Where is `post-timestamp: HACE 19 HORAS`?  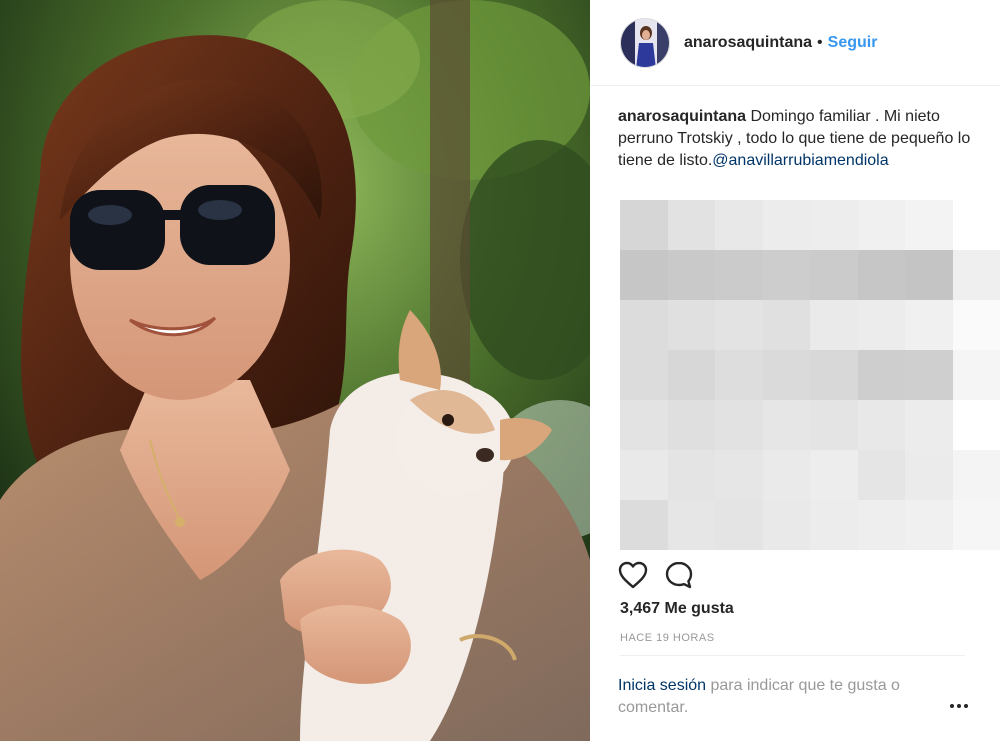 post-timestamp: HACE 19 HORAS is located at coordinates (667, 638).